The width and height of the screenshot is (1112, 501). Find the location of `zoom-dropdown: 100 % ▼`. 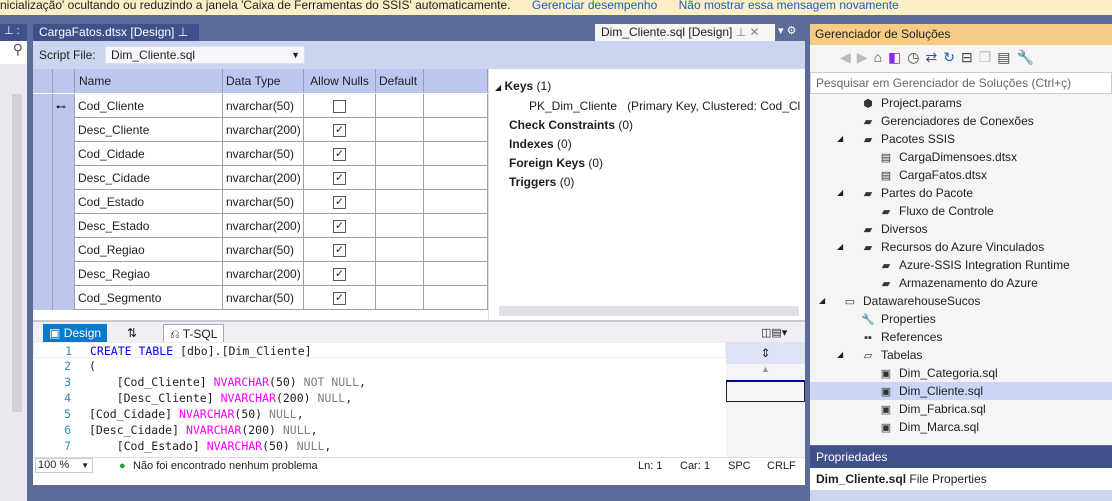

zoom-dropdown: 100 % ▼ is located at coordinates (64, 465).